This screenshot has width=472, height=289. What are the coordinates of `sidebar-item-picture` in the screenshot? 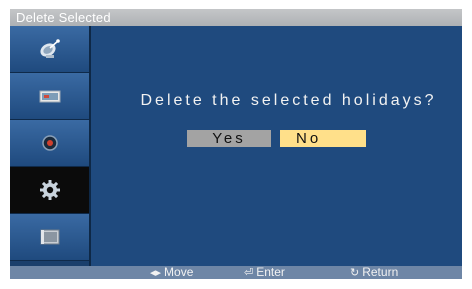 It's located at (49, 96).